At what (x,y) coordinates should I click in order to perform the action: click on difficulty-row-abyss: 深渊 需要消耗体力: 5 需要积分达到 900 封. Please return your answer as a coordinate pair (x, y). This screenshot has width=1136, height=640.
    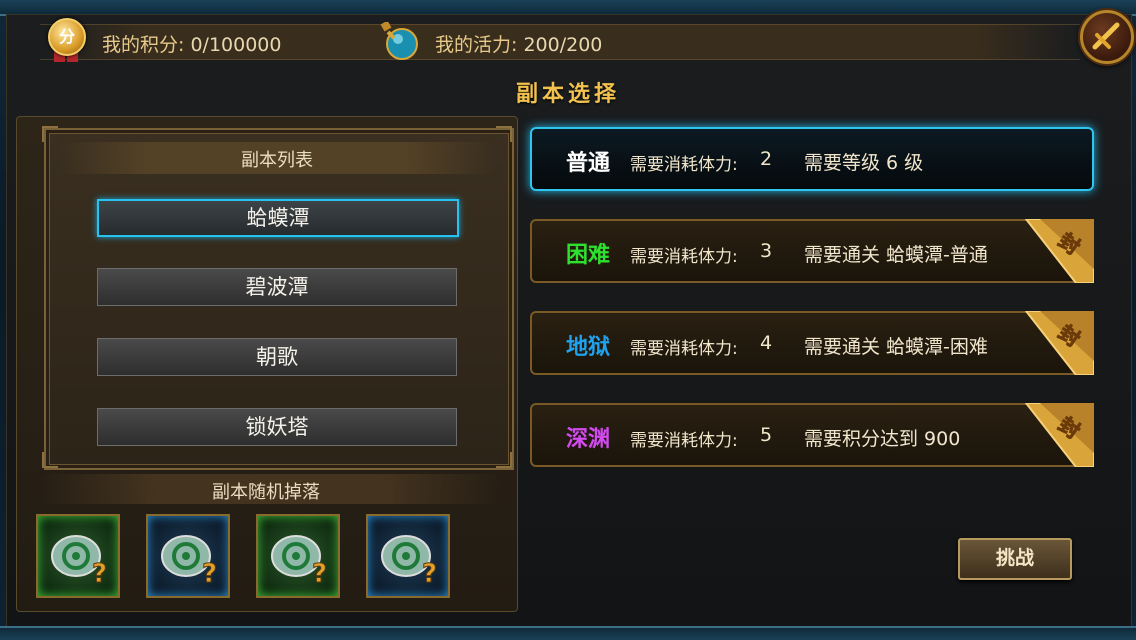
    Looking at the image, I should click on (812, 435).